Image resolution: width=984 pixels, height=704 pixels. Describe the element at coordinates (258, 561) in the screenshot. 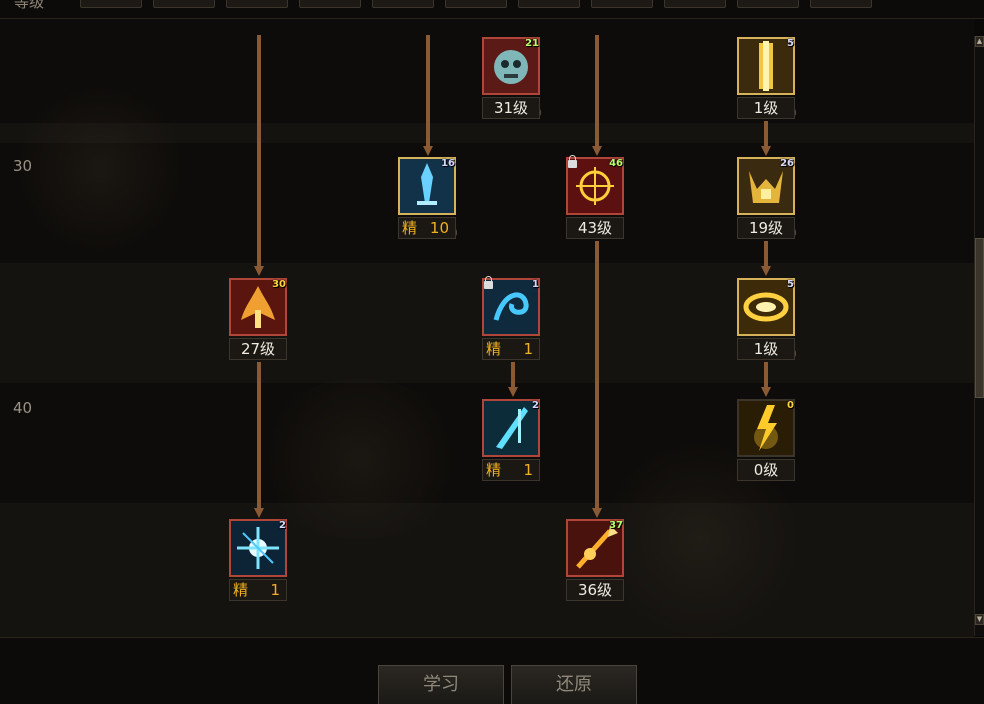

I see `skill-node-master-1v: 2 V 精1` at that location.